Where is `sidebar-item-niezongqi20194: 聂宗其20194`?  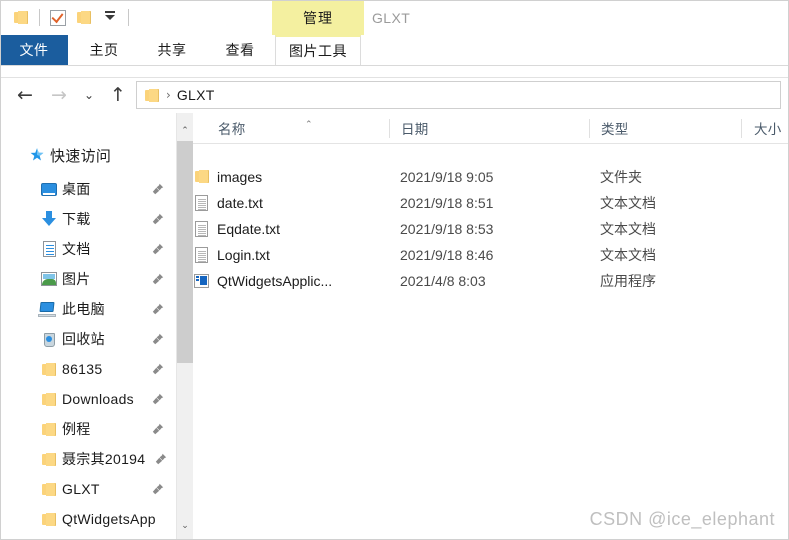 sidebar-item-niezongqi20194: 聂宗其20194 is located at coordinates (88, 459).